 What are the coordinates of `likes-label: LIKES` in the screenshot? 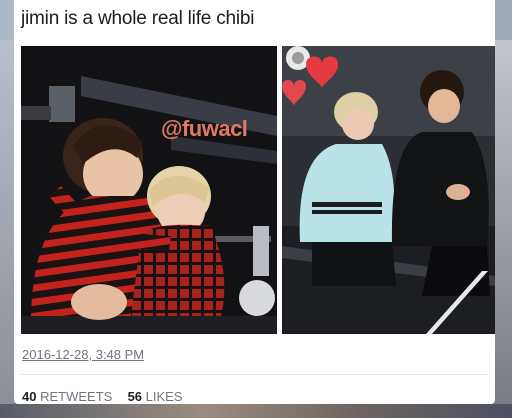 It's located at (164, 396).